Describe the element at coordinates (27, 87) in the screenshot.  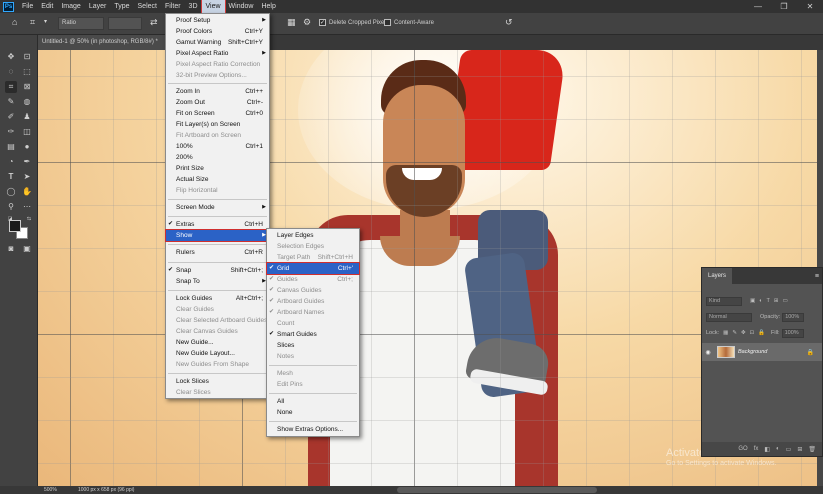
I see `frame-tool-icon: ⊠` at that location.